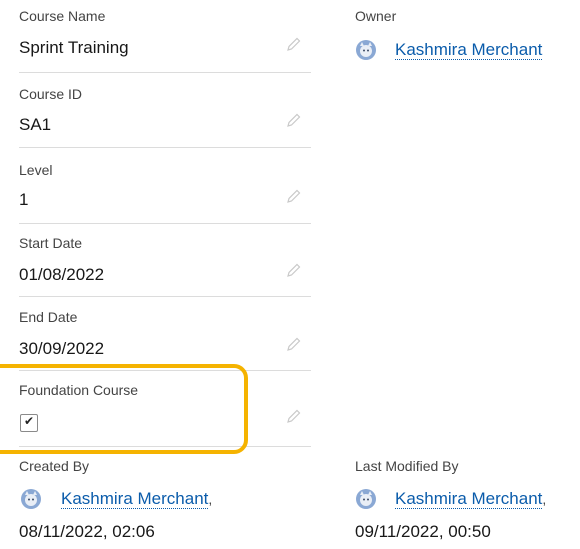 This screenshot has height=549, width=580. What do you see at coordinates (165, 265) in the screenshot?
I see `field-start-date: Start Date 01/08/2022` at bounding box center [165, 265].